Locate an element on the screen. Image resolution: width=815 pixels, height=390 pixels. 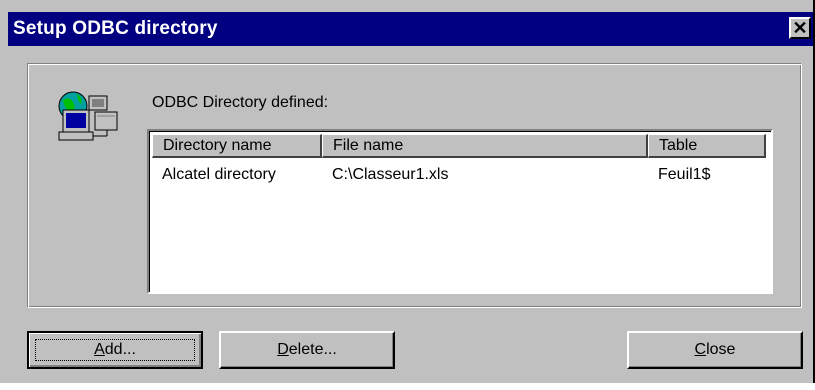
cell-directory-name: Alcatel directory is located at coordinates (219, 174).